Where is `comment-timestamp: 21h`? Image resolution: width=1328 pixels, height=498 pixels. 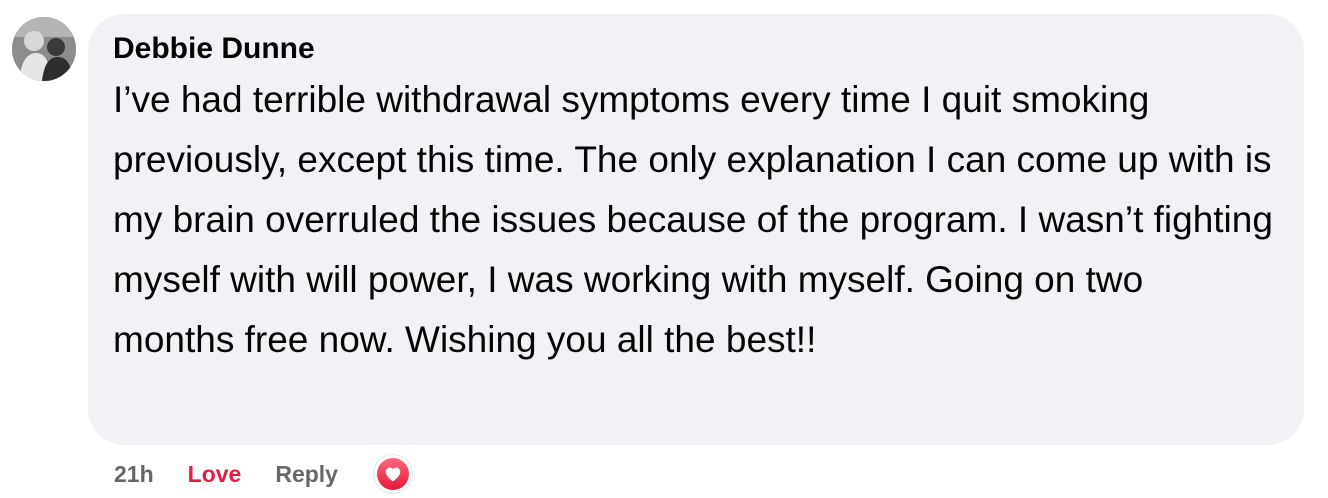 comment-timestamp: 21h is located at coordinates (134, 474).